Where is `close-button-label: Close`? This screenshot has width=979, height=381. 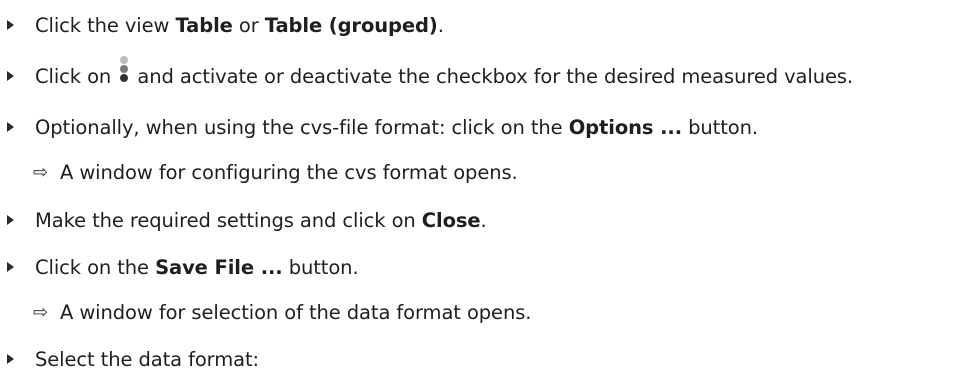
close-button-label: Close is located at coordinates (451, 220).